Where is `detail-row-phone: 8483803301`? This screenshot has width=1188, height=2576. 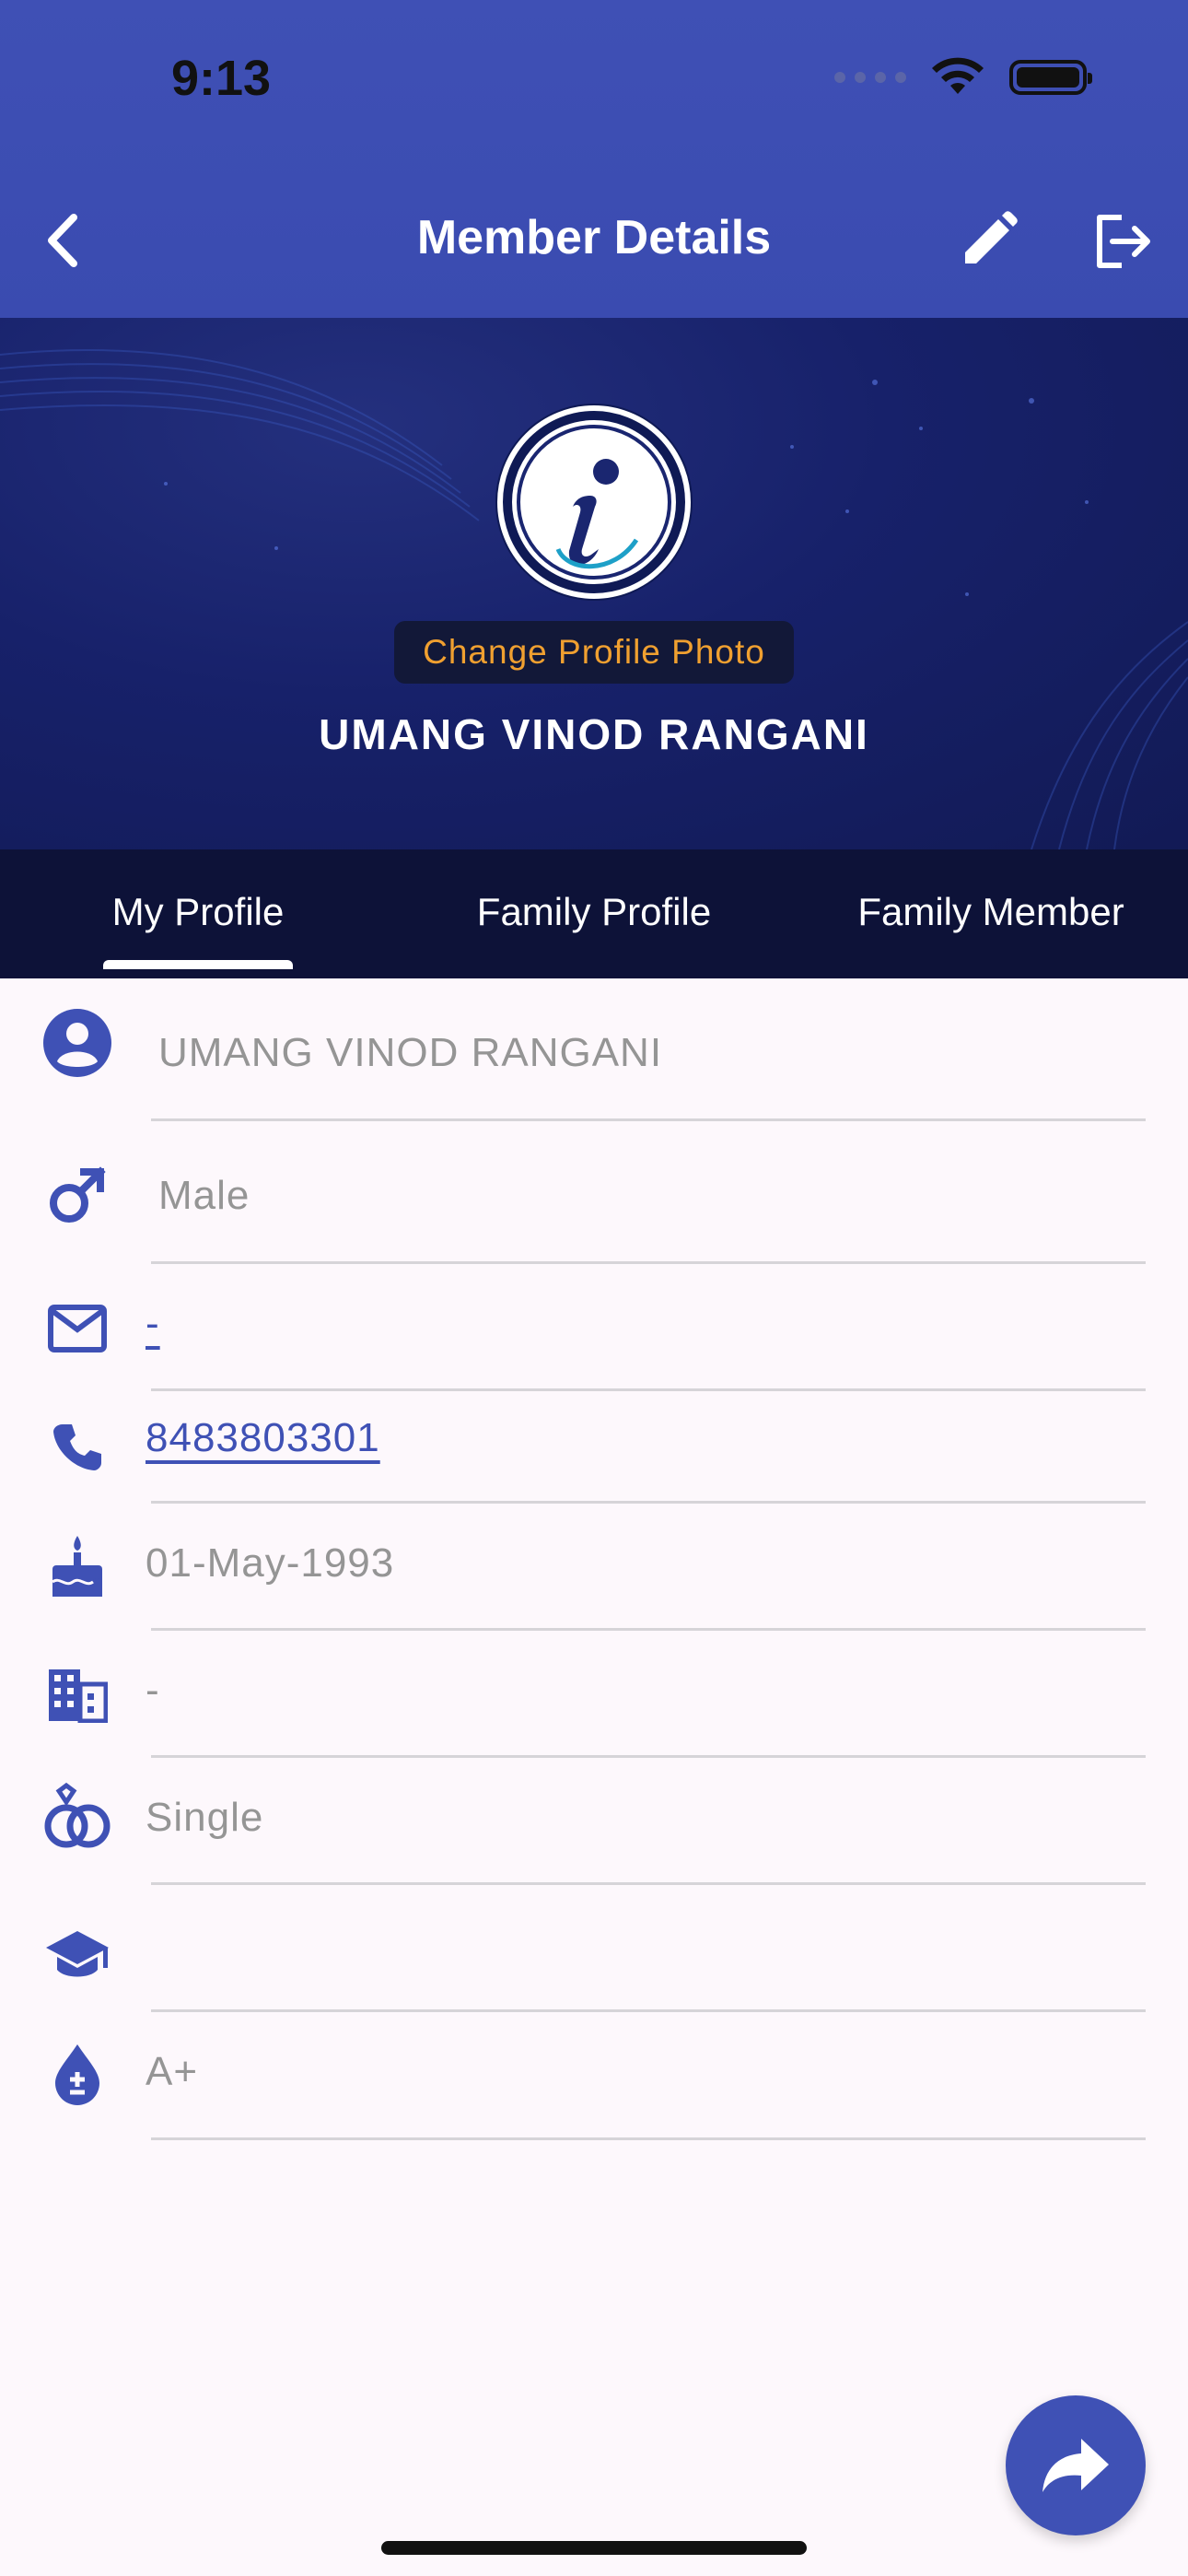
detail-row-phone: 8483803301 is located at coordinates (594, 1447).